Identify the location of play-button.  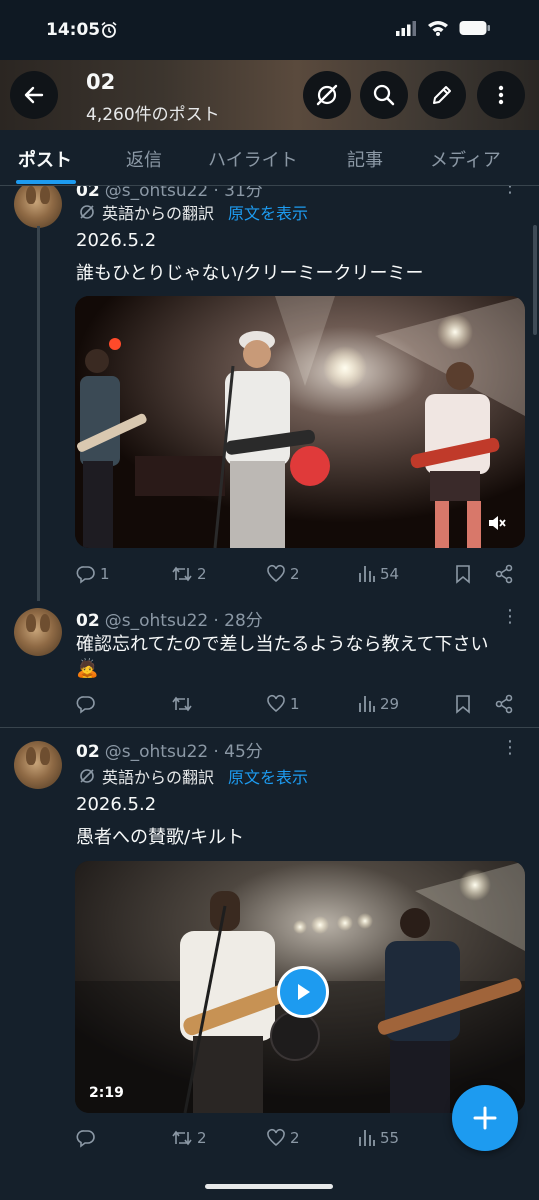
(303, 992).